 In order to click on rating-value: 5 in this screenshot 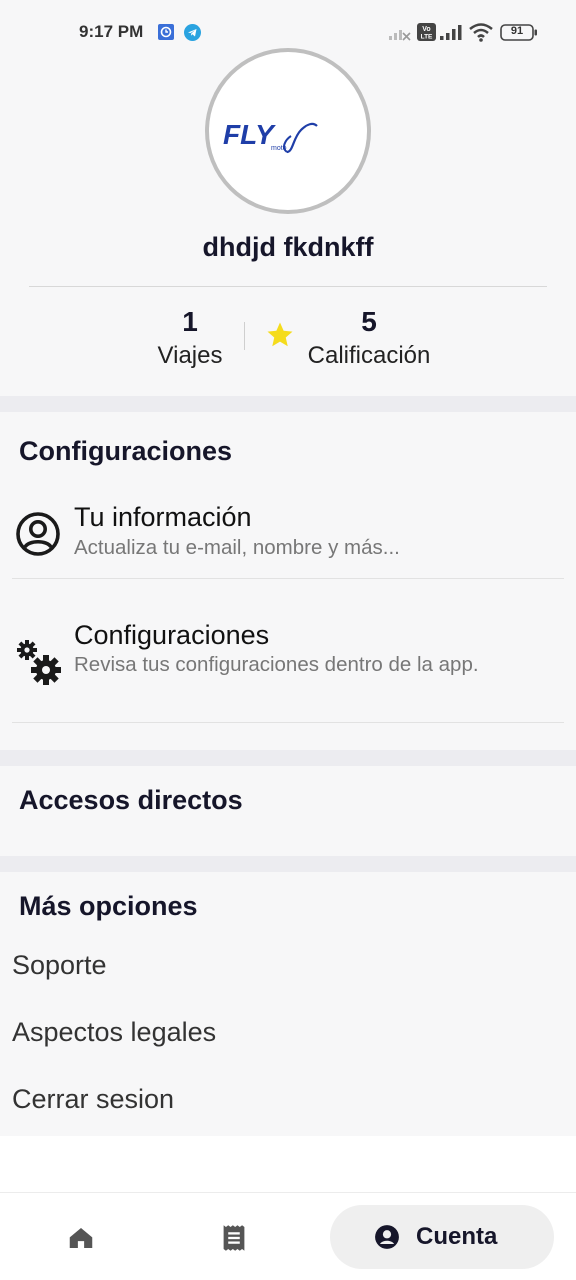, I will do `click(369, 321)`.